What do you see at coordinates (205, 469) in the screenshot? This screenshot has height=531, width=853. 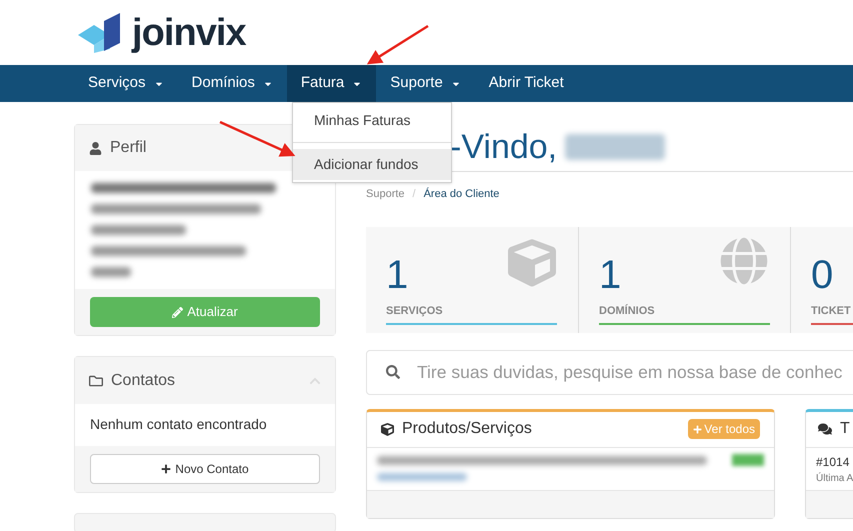 I see `new-contact-button: Novo Contato` at bounding box center [205, 469].